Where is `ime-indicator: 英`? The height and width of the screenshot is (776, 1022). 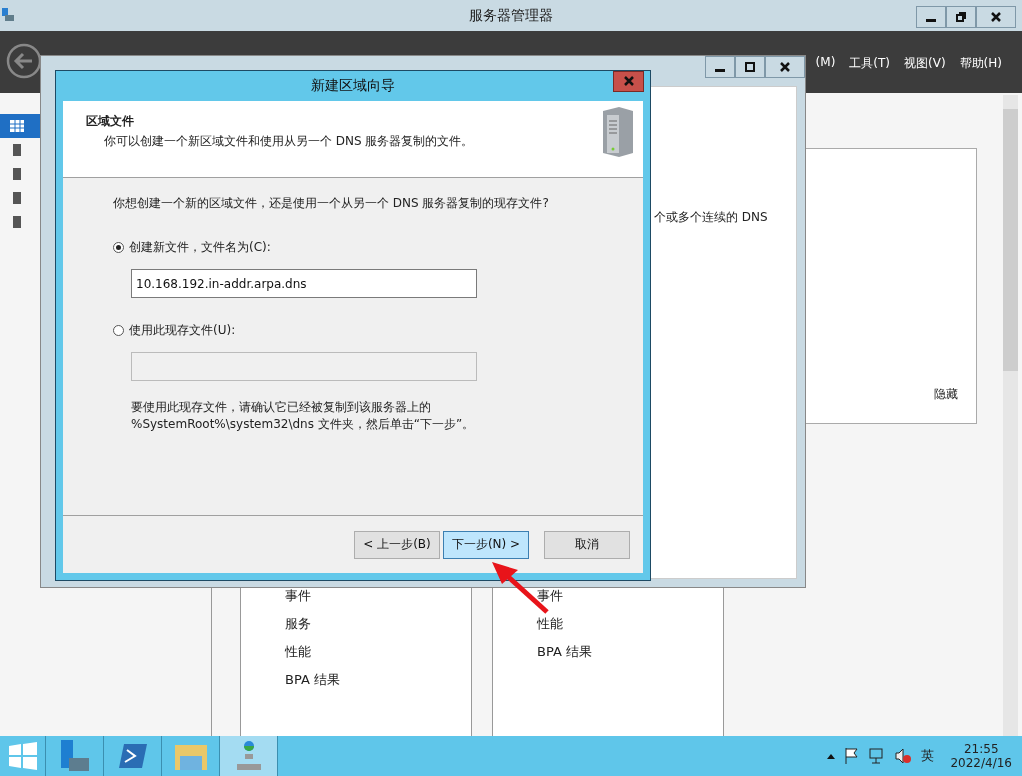
ime-indicator: 英 is located at coordinates (928, 756).